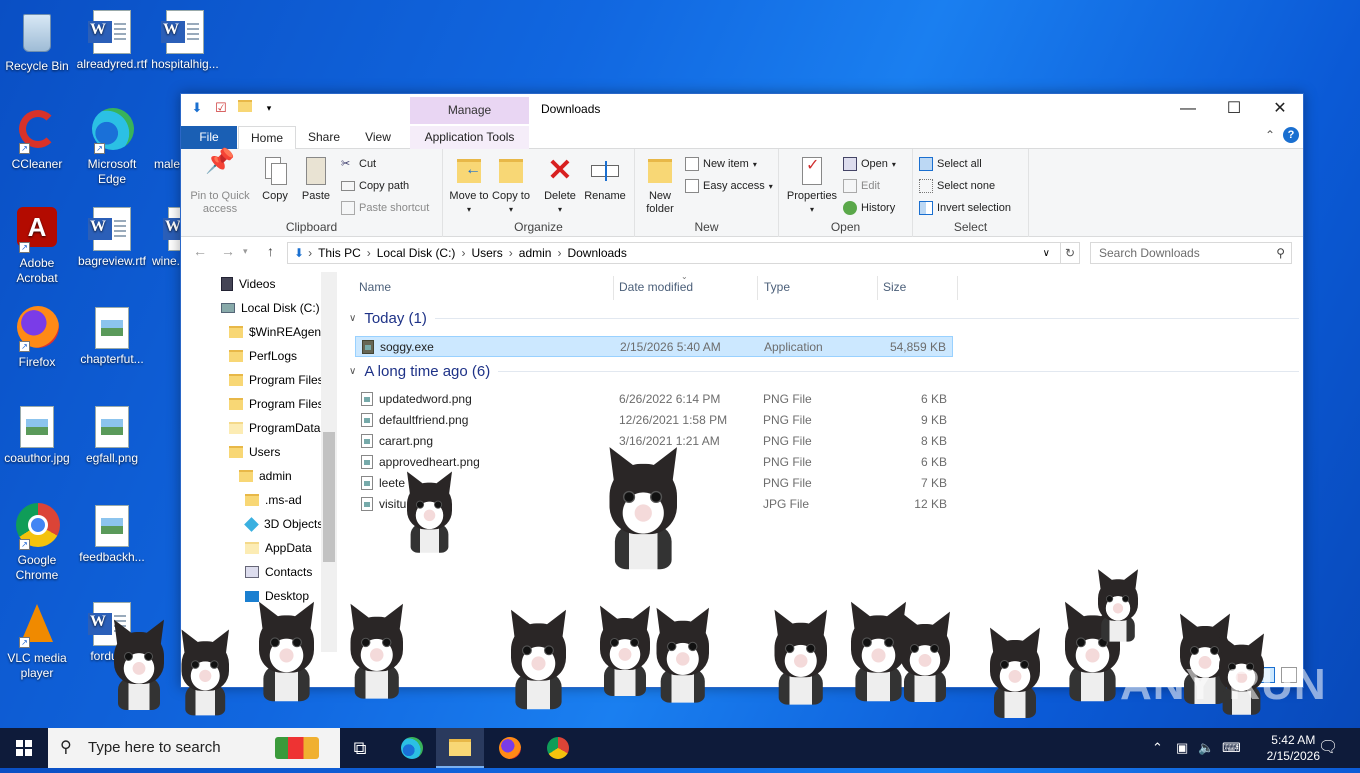 The height and width of the screenshot is (773, 1360). Describe the element at coordinates (220, 183) in the screenshot. I see `pin-to-quick-access-button: 📌 Pin to Quick access` at that location.